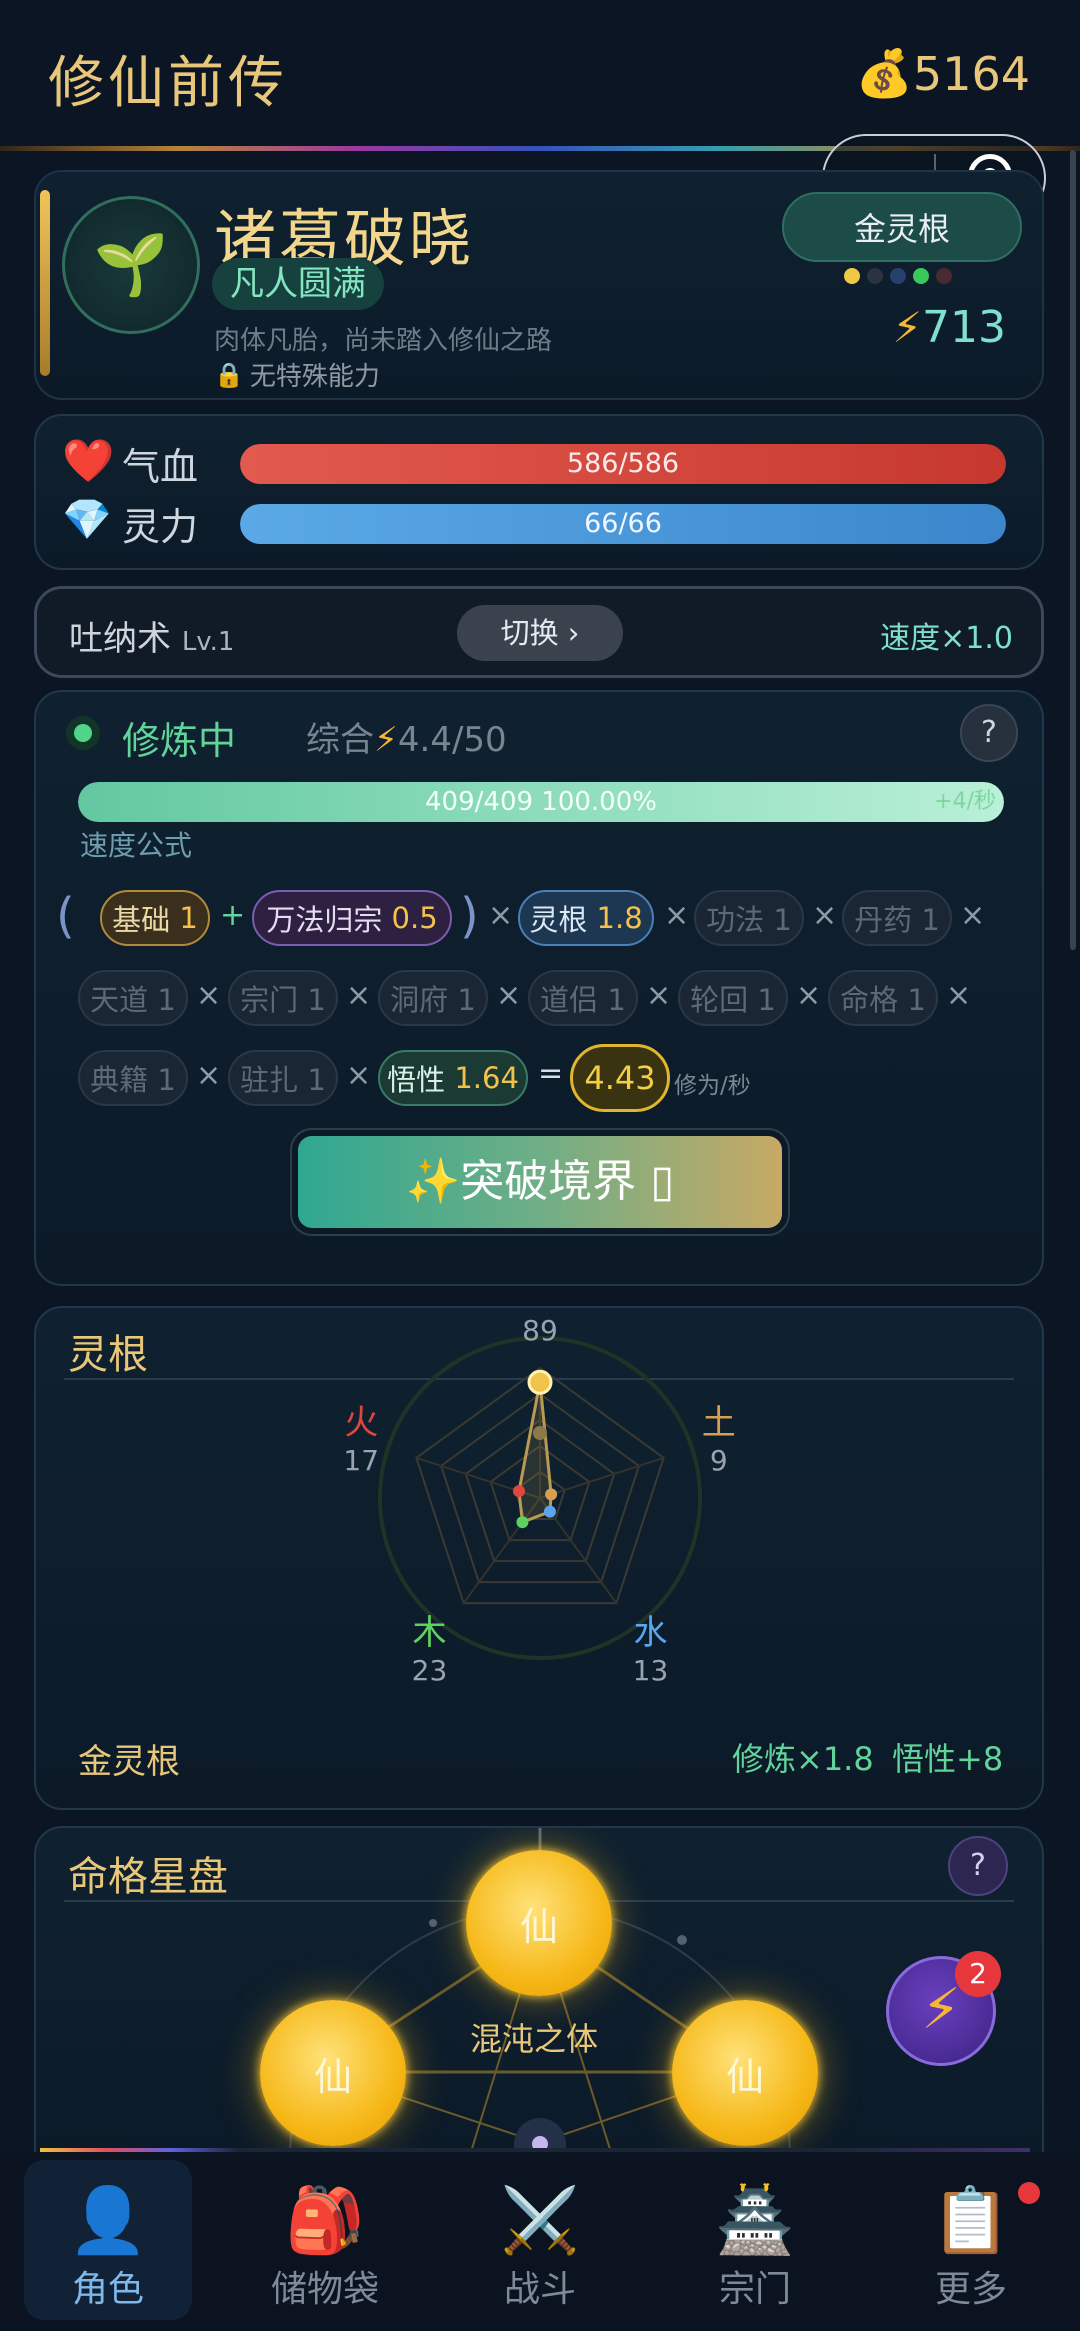  I want to click on result-value: 4.43, so click(620, 1078).